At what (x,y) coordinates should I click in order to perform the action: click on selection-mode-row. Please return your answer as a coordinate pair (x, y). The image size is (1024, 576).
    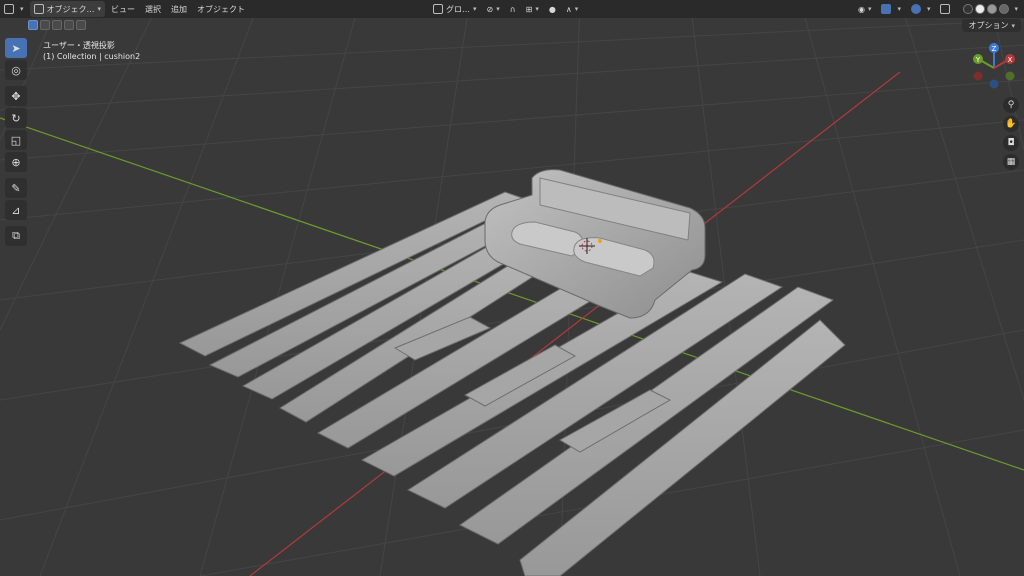
    Looking at the image, I should click on (57, 26).